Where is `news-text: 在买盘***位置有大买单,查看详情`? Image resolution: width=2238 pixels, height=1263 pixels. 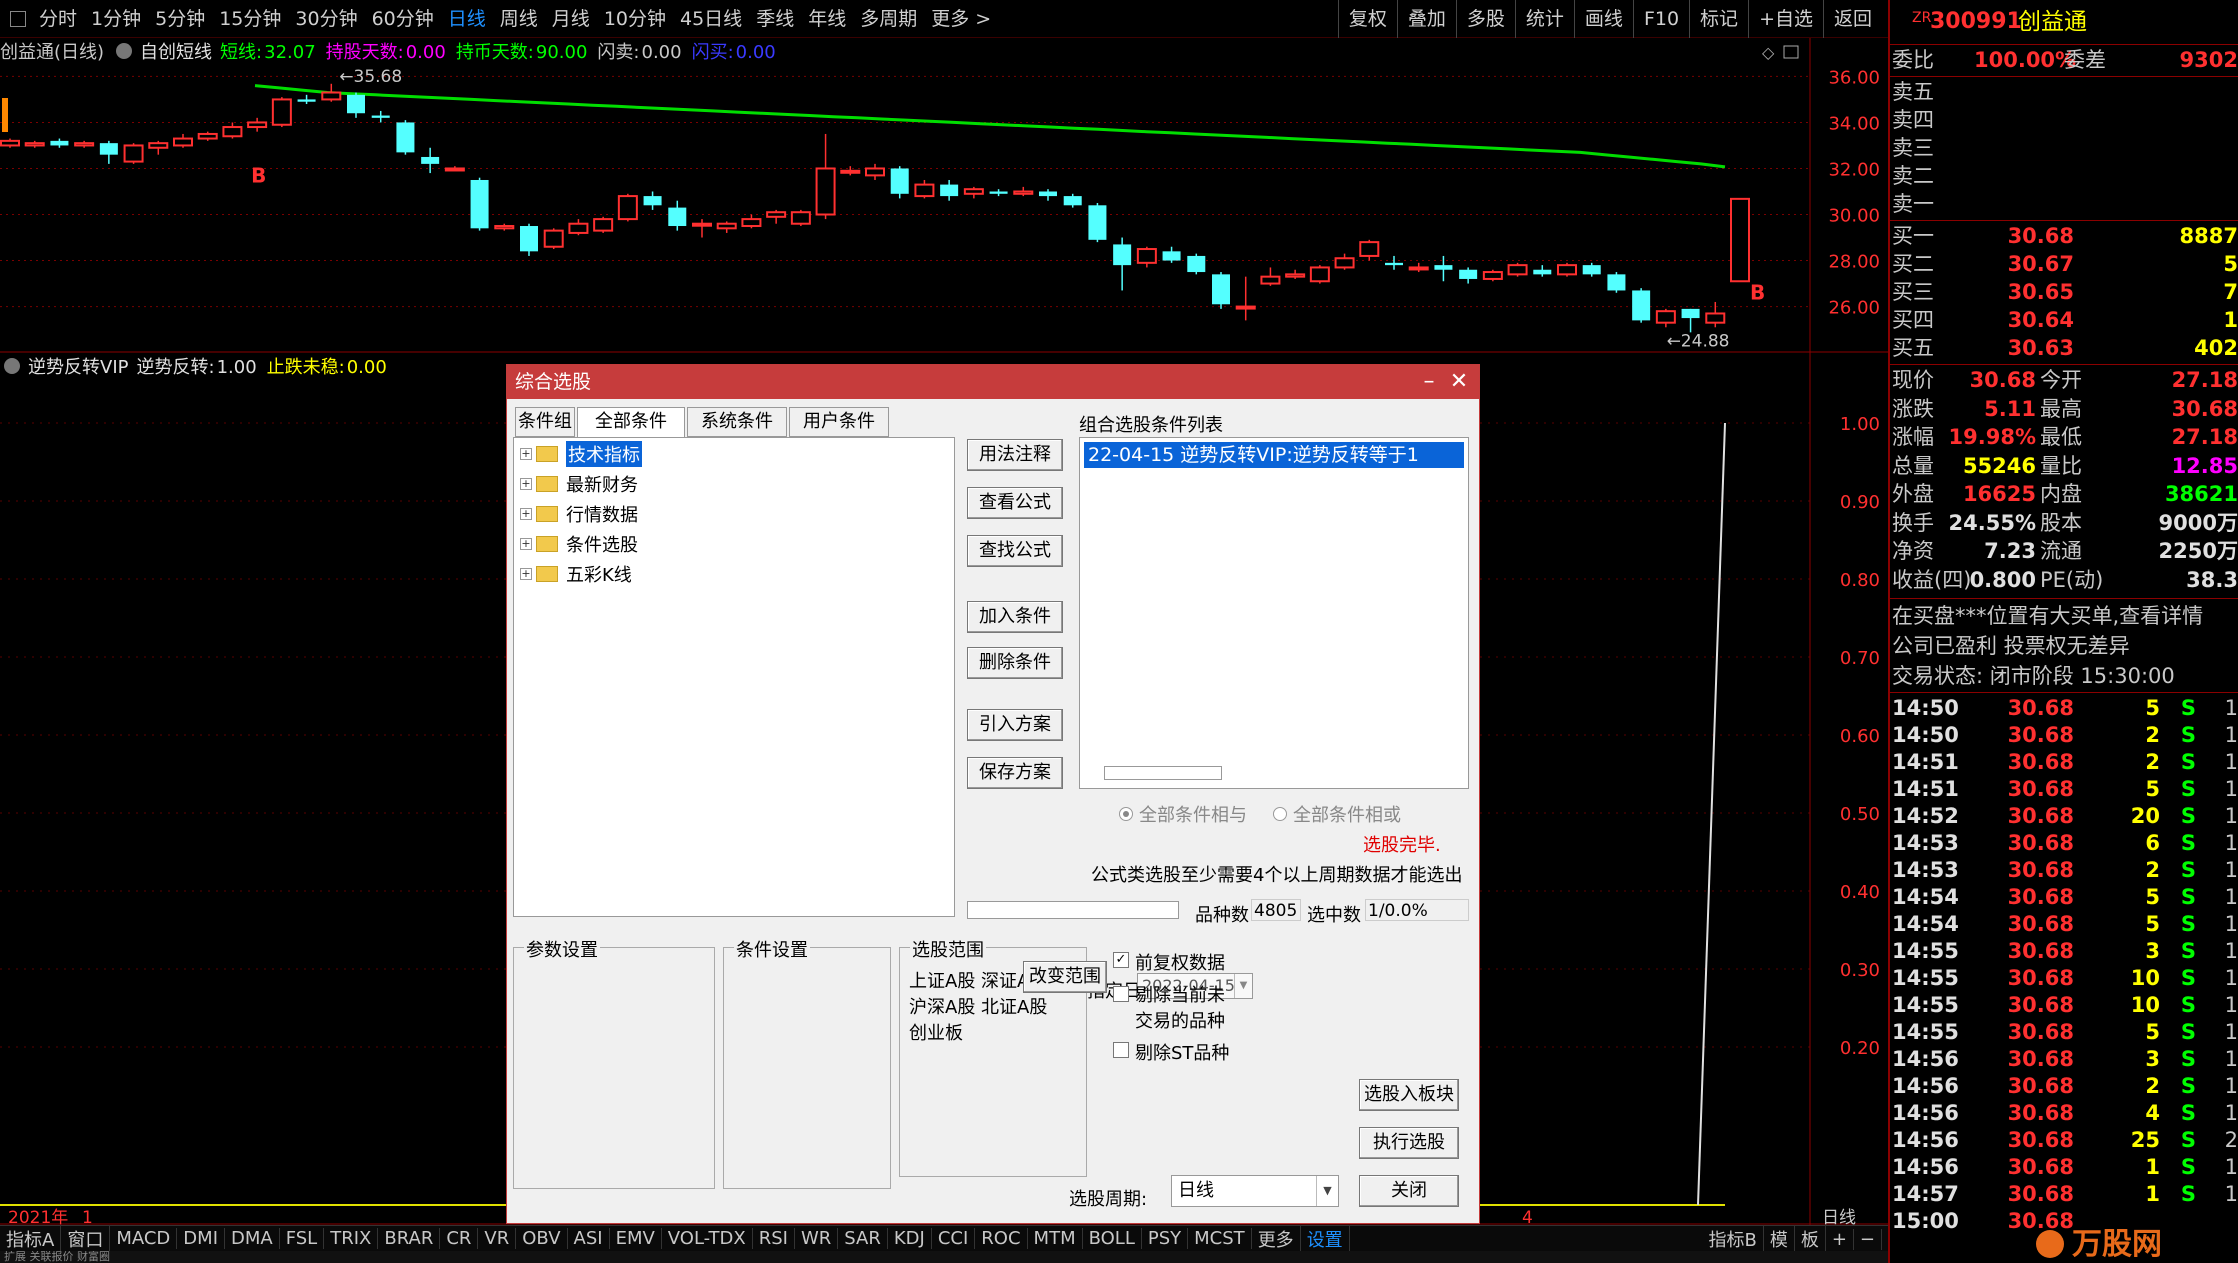 news-text: 在买盘***位置有大买单,查看详情 is located at coordinates (2047, 616).